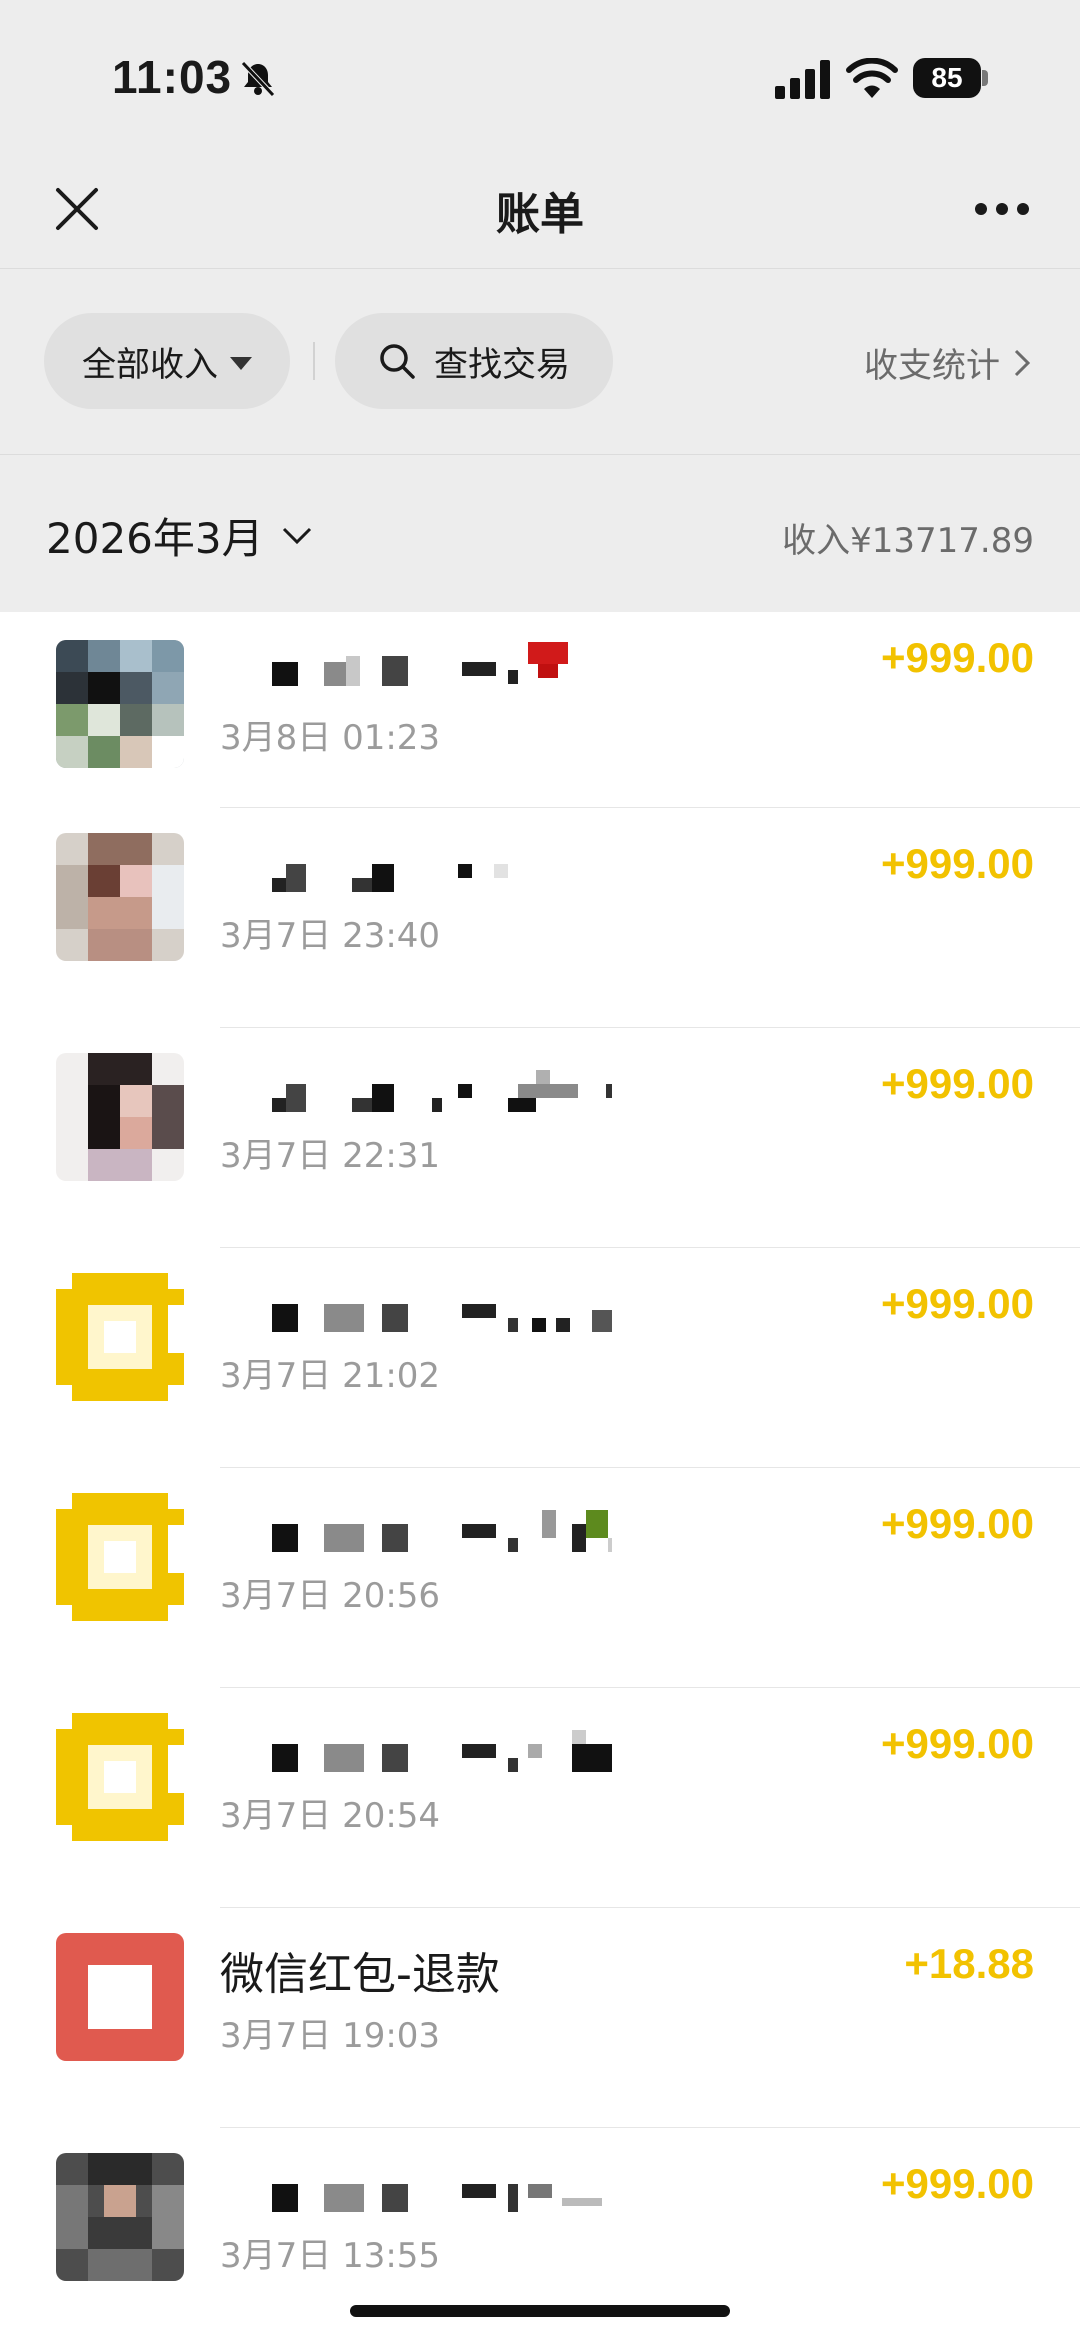  I want to click on wifi-icon, so click(872, 78).